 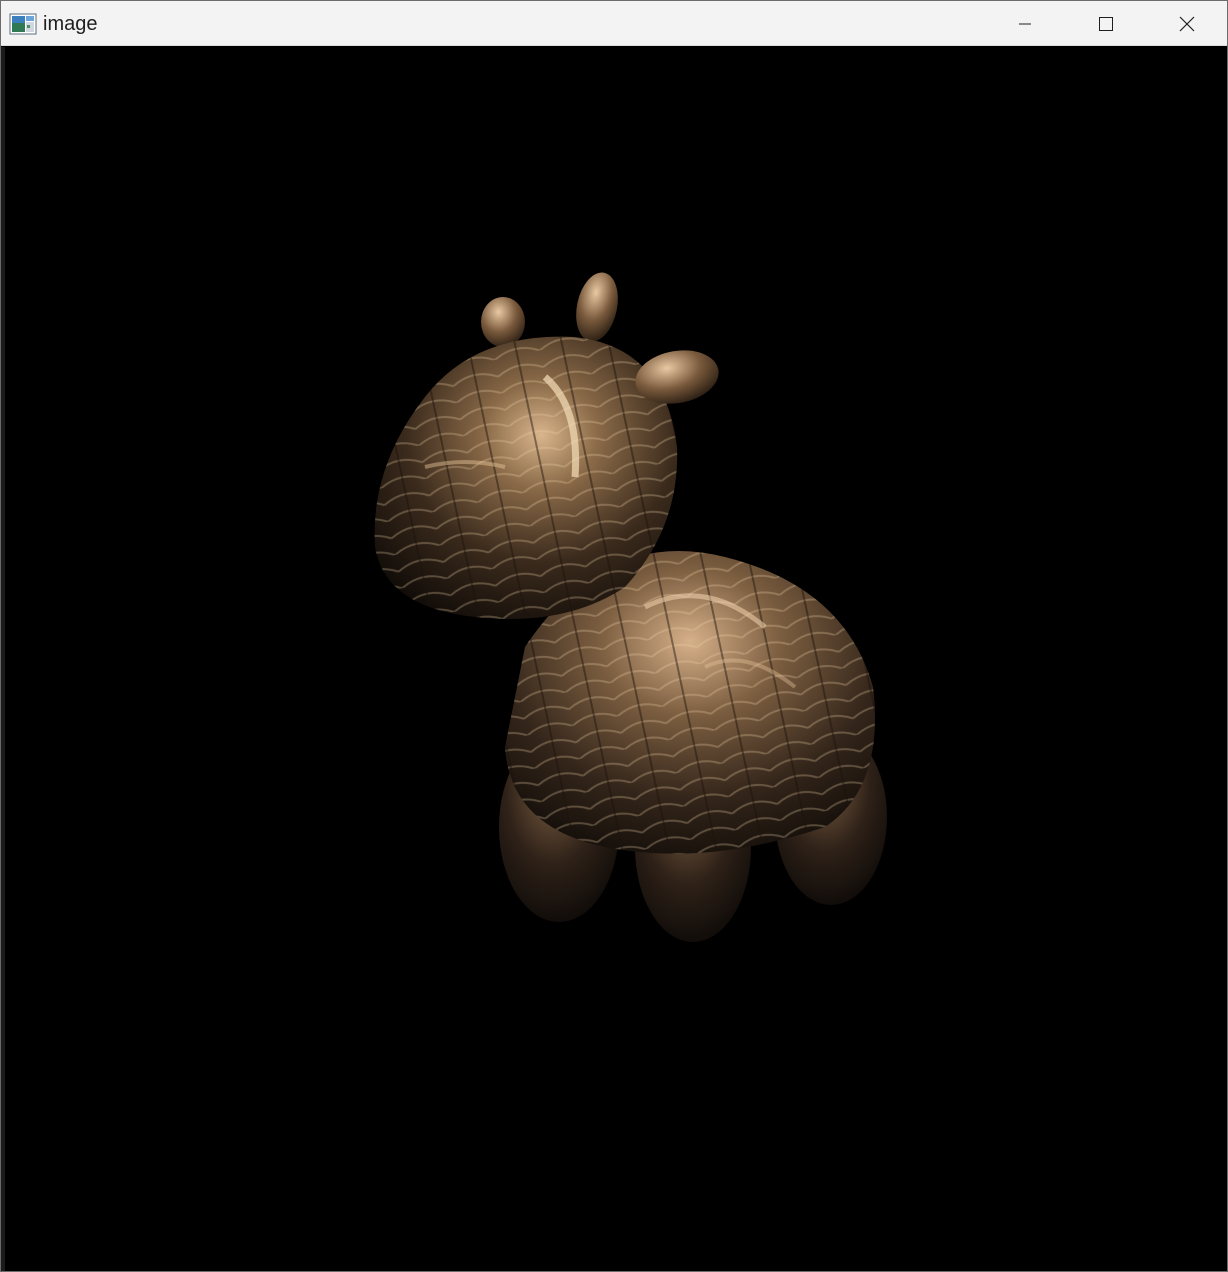 I want to click on title-bar: image, so click(x=614, y=23).